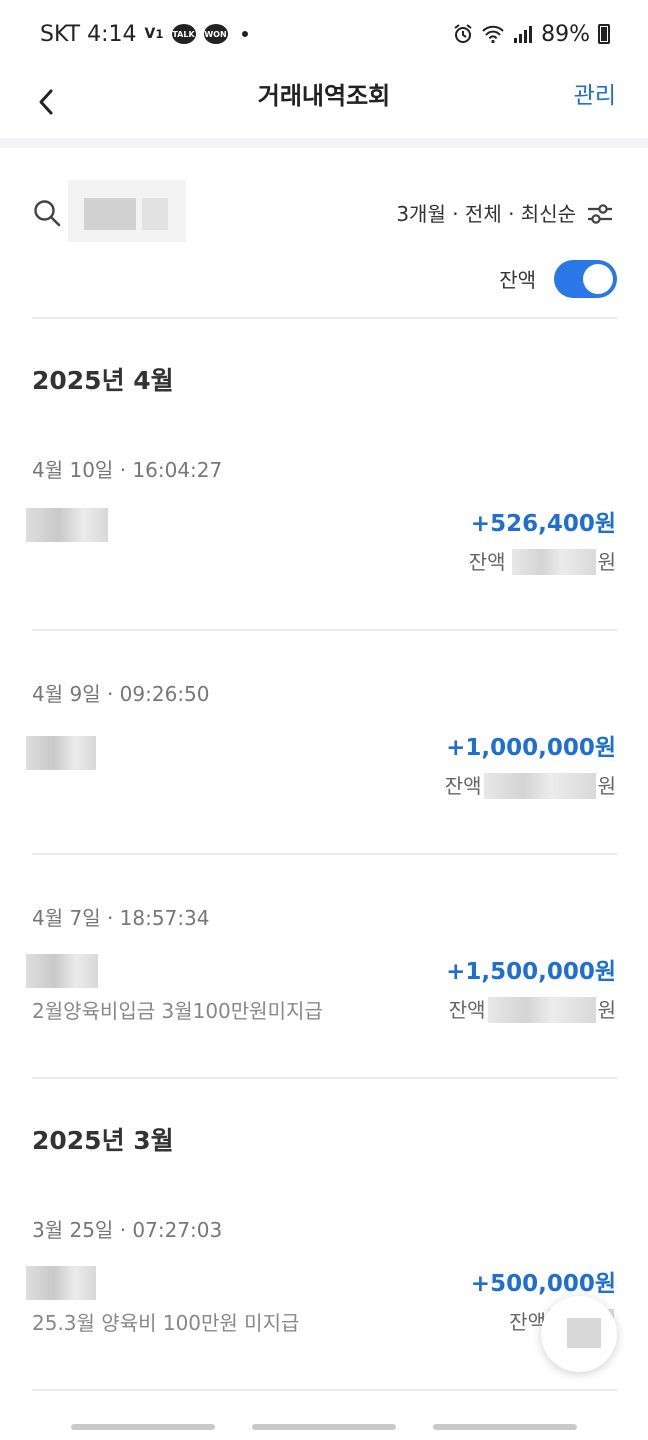 This screenshot has width=648, height=1440. I want to click on transaction-datetime: 4월 7일 · 18:57:34, so click(121, 918).